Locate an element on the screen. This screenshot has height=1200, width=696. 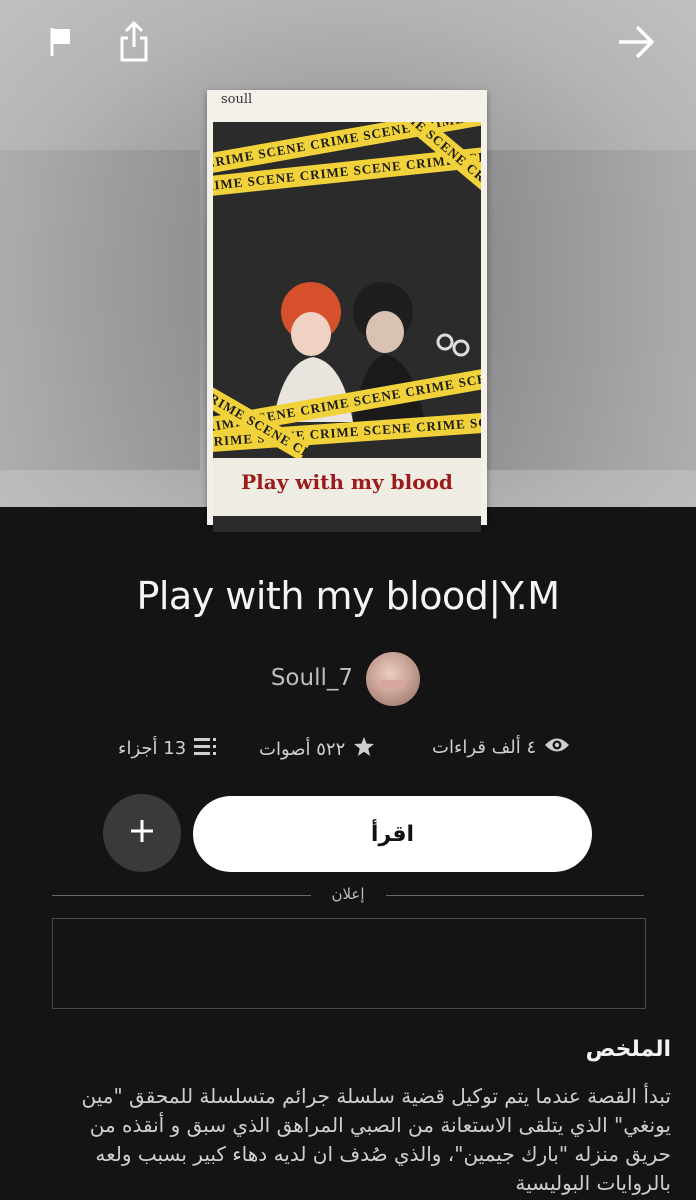
summary-heading: الملخص is located at coordinates (628, 1049).